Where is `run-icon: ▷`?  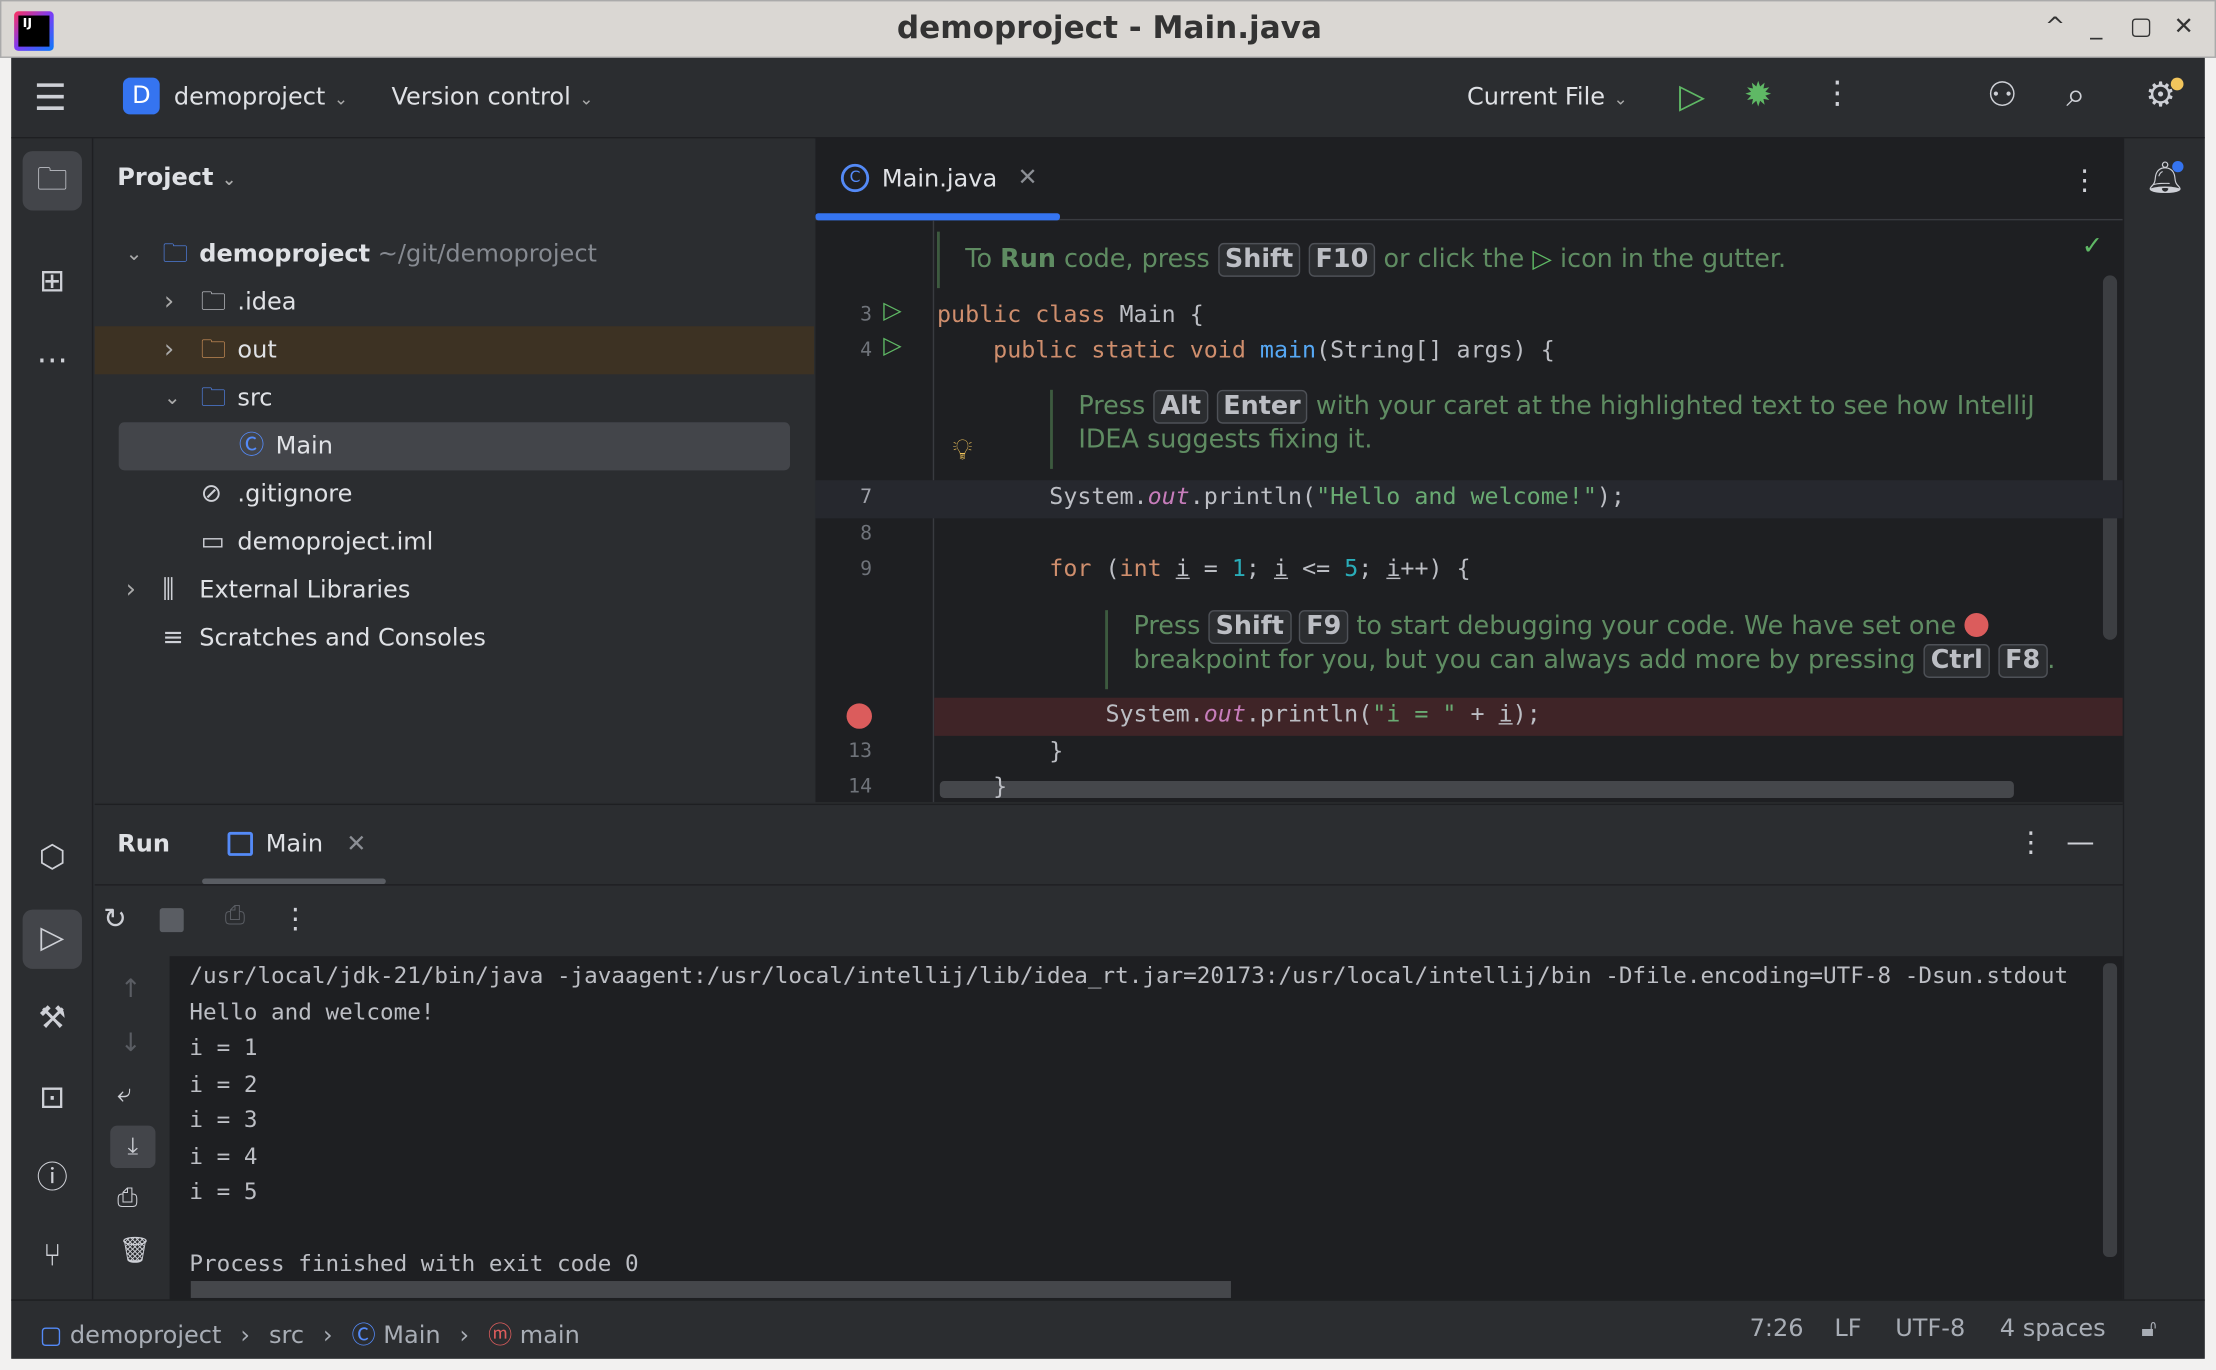
run-icon: ▷ is located at coordinates (1692, 96).